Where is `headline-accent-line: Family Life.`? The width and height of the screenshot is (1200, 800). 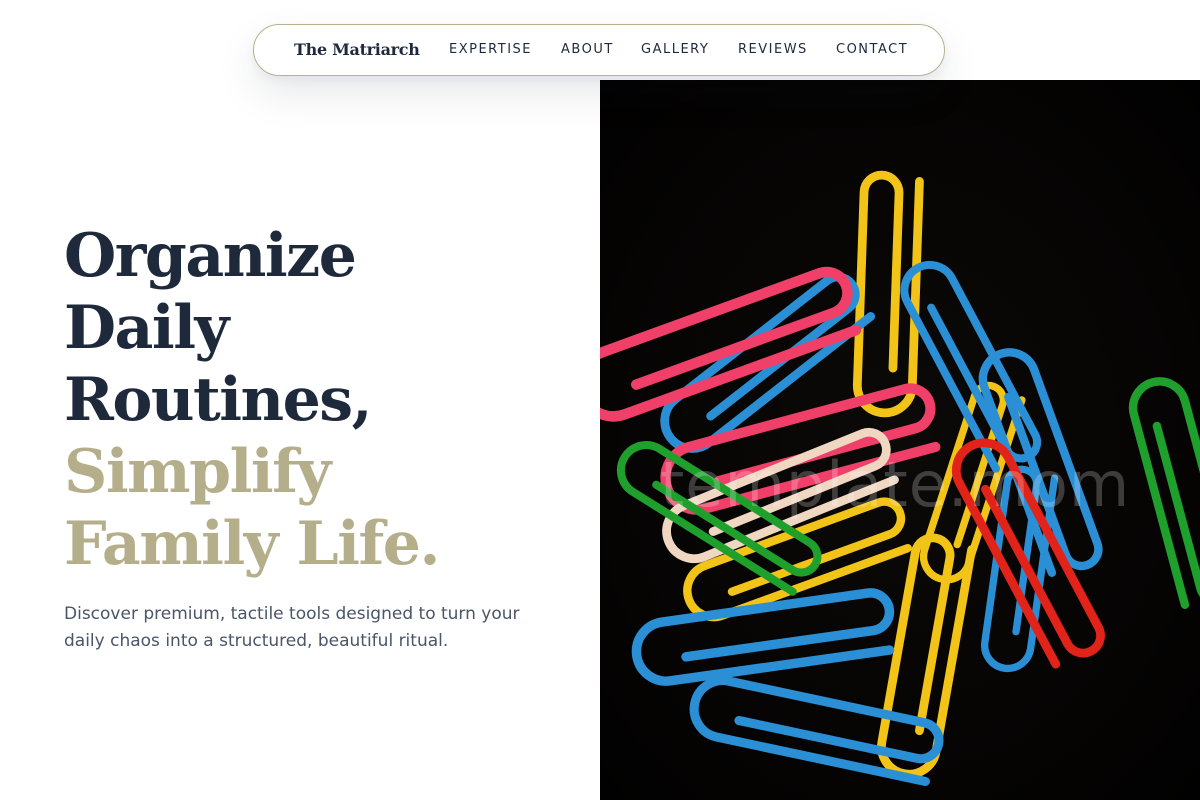 headline-accent-line: Family Life. is located at coordinates (252, 544).